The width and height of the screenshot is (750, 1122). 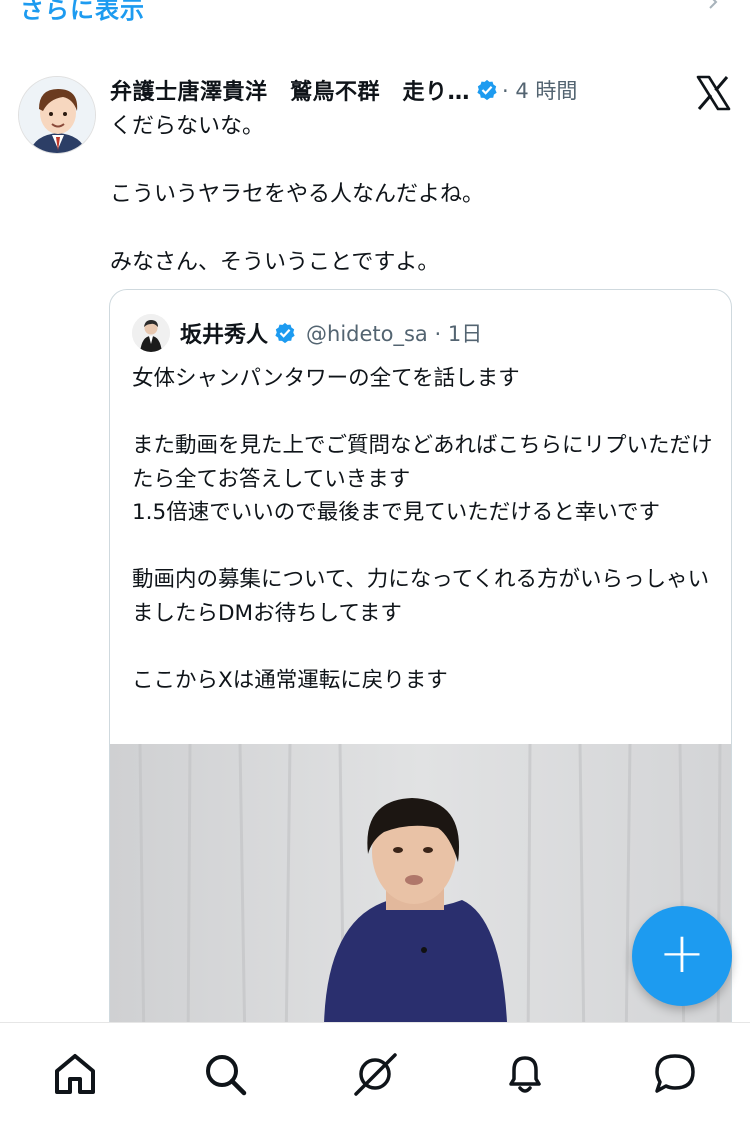 I want to click on bottom-navigation, so click(x=375, y=1072).